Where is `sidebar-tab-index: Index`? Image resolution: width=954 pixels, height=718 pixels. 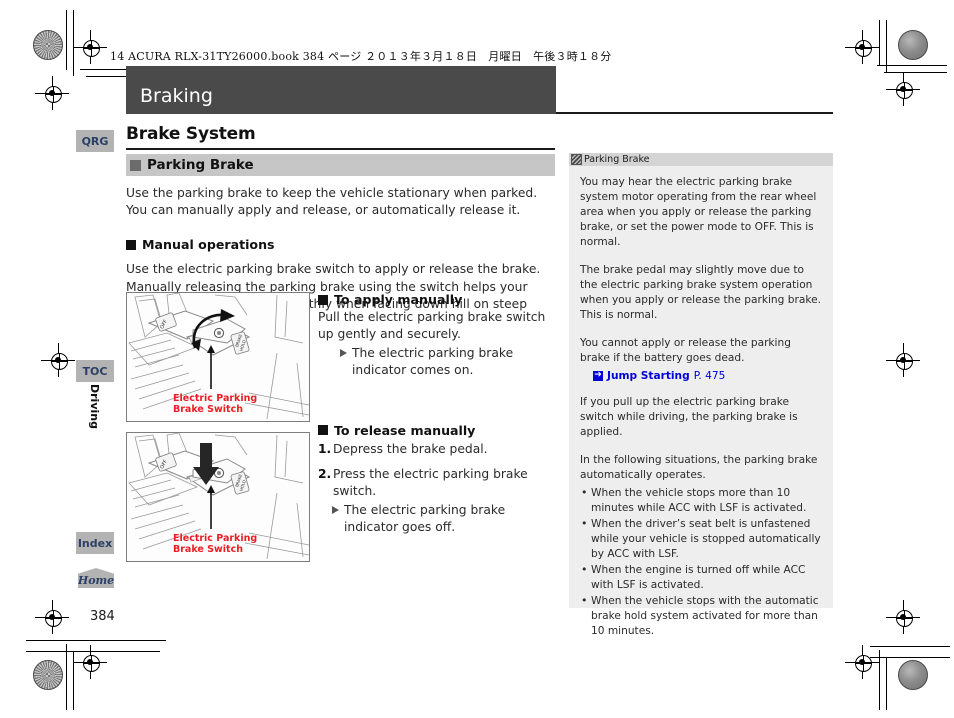
sidebar-tab-index: Index is located at coordinates (95, 543).